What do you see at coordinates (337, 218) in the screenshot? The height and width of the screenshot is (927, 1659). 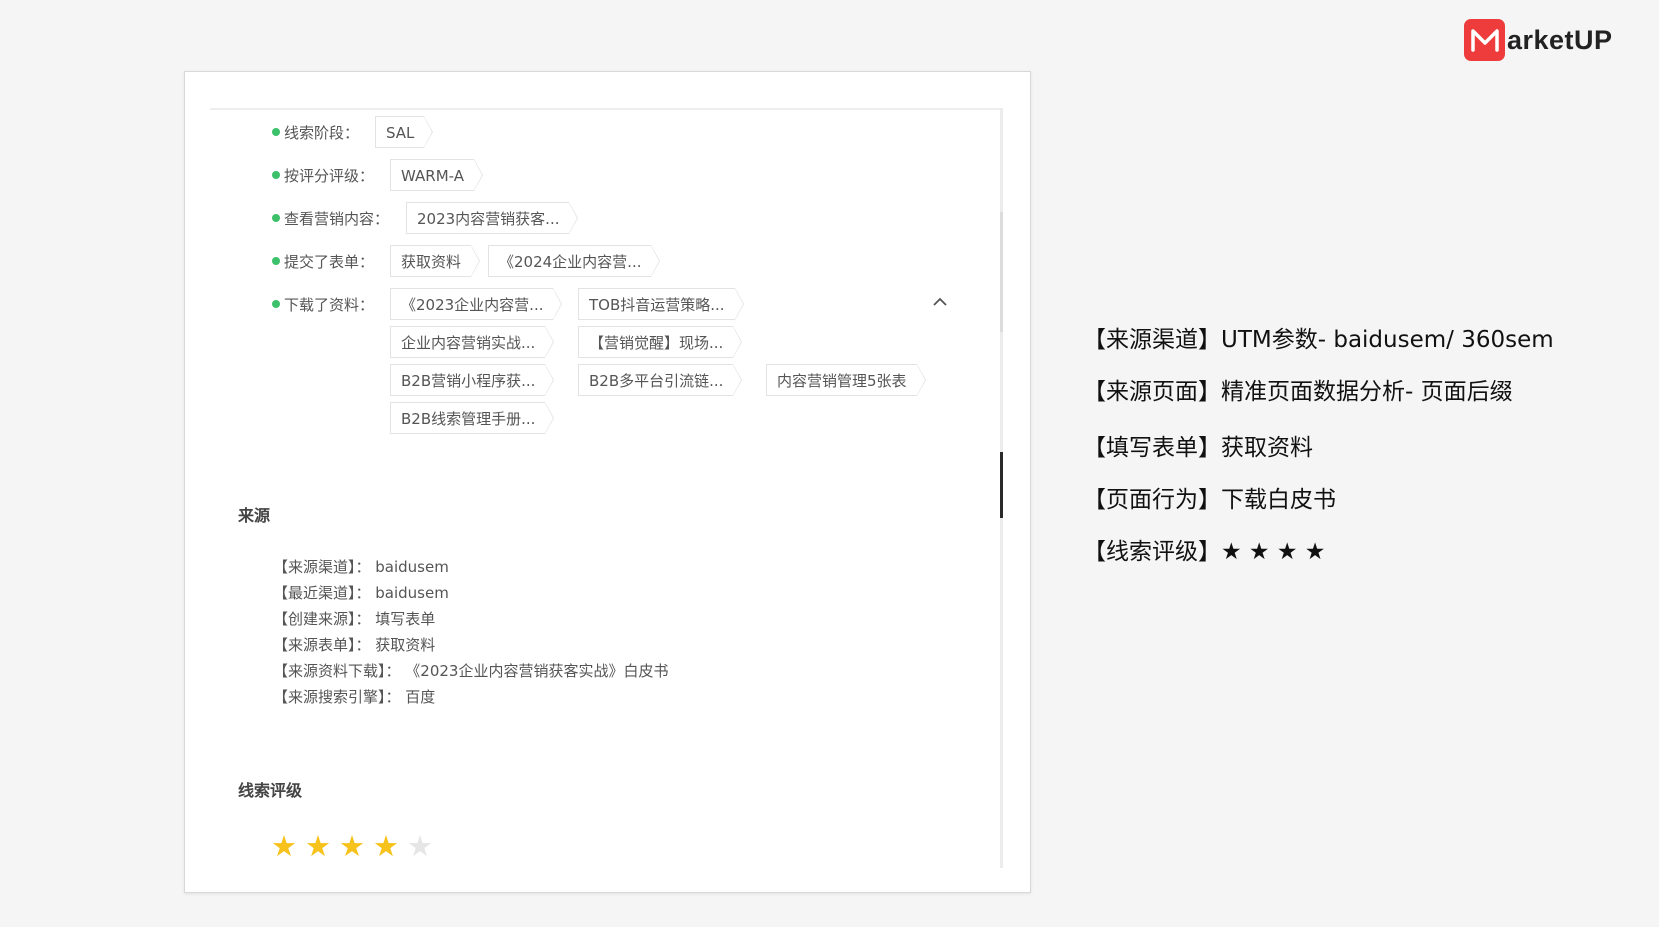 I see `row-label: 查看营销内容：` at bounding box center [337, 218].